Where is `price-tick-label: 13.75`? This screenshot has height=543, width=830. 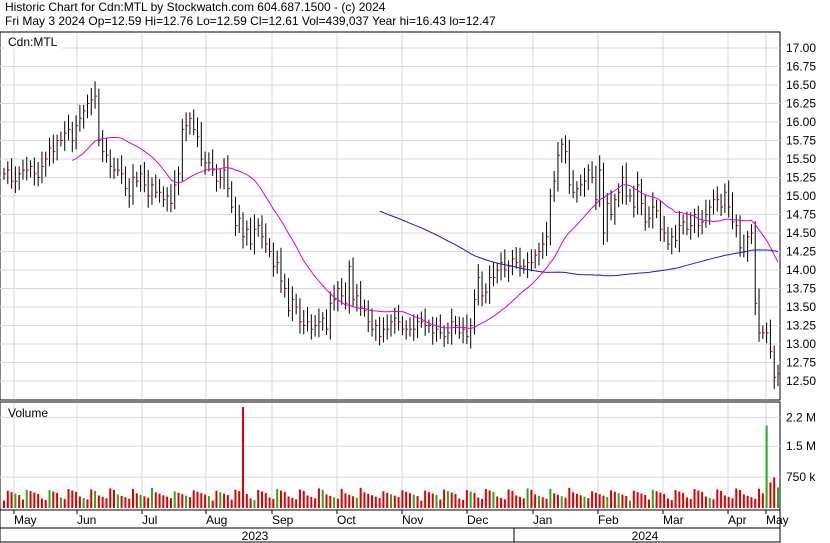 price-tick-label: 13.75 is located at coordinates (801, 289).